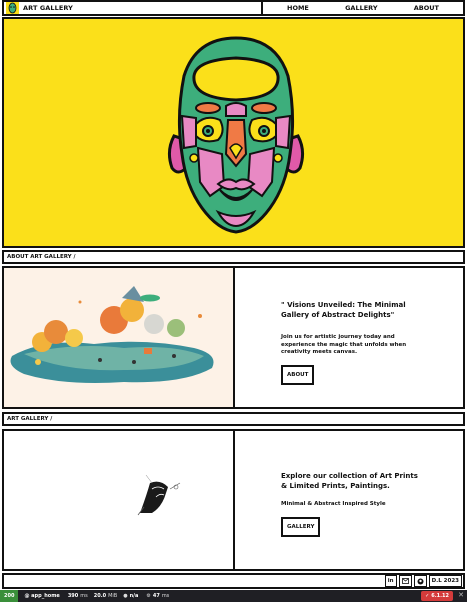 The width and height of the screenshot is (467, 602). I want to click on route-label: @ app_home, so click(42, 596).